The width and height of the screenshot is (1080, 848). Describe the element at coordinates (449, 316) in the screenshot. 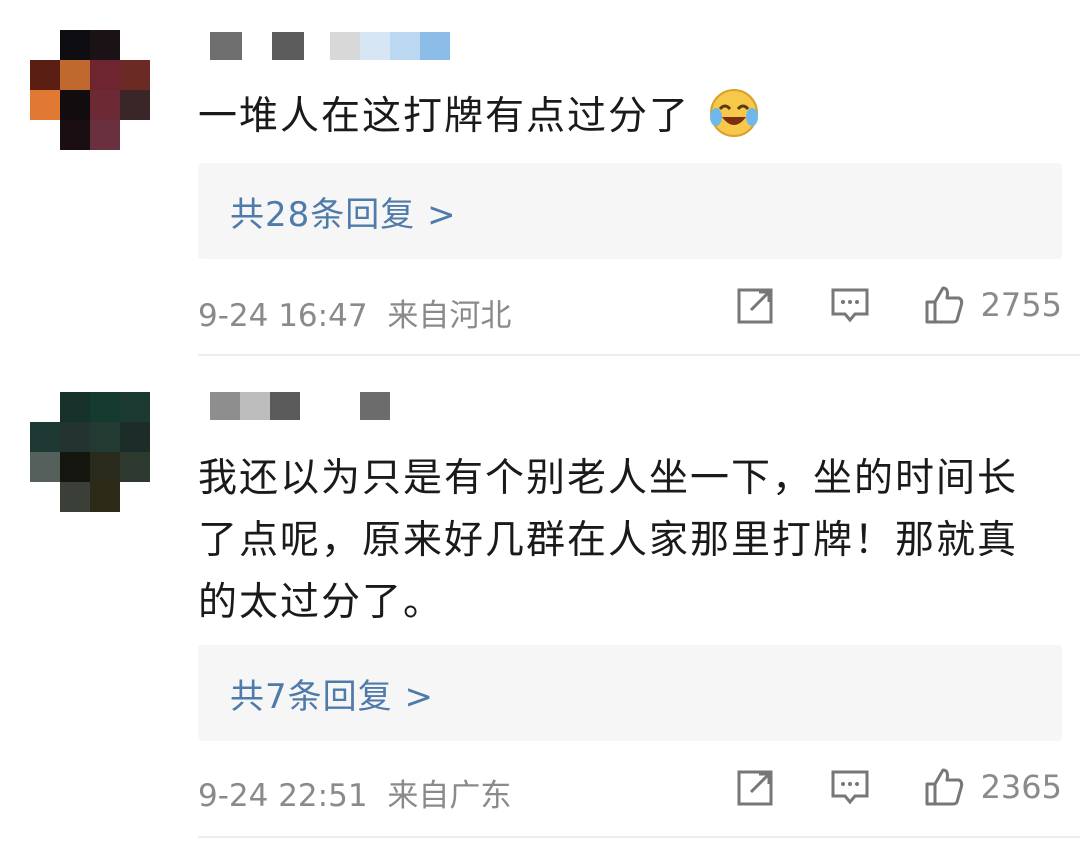

I see `comment-location: 来自河北` at that location.